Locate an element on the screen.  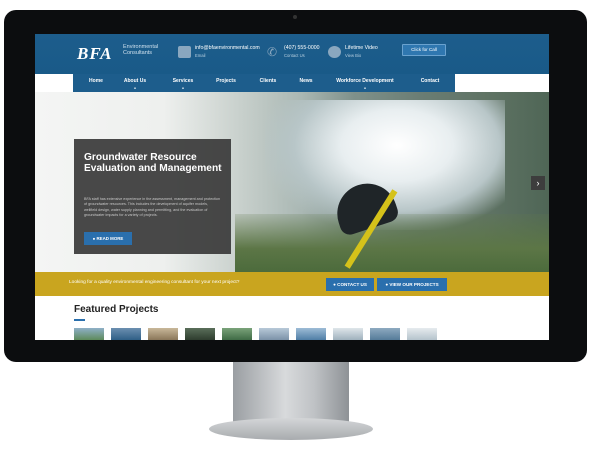
email-icon is located at coordinates (184, 52).